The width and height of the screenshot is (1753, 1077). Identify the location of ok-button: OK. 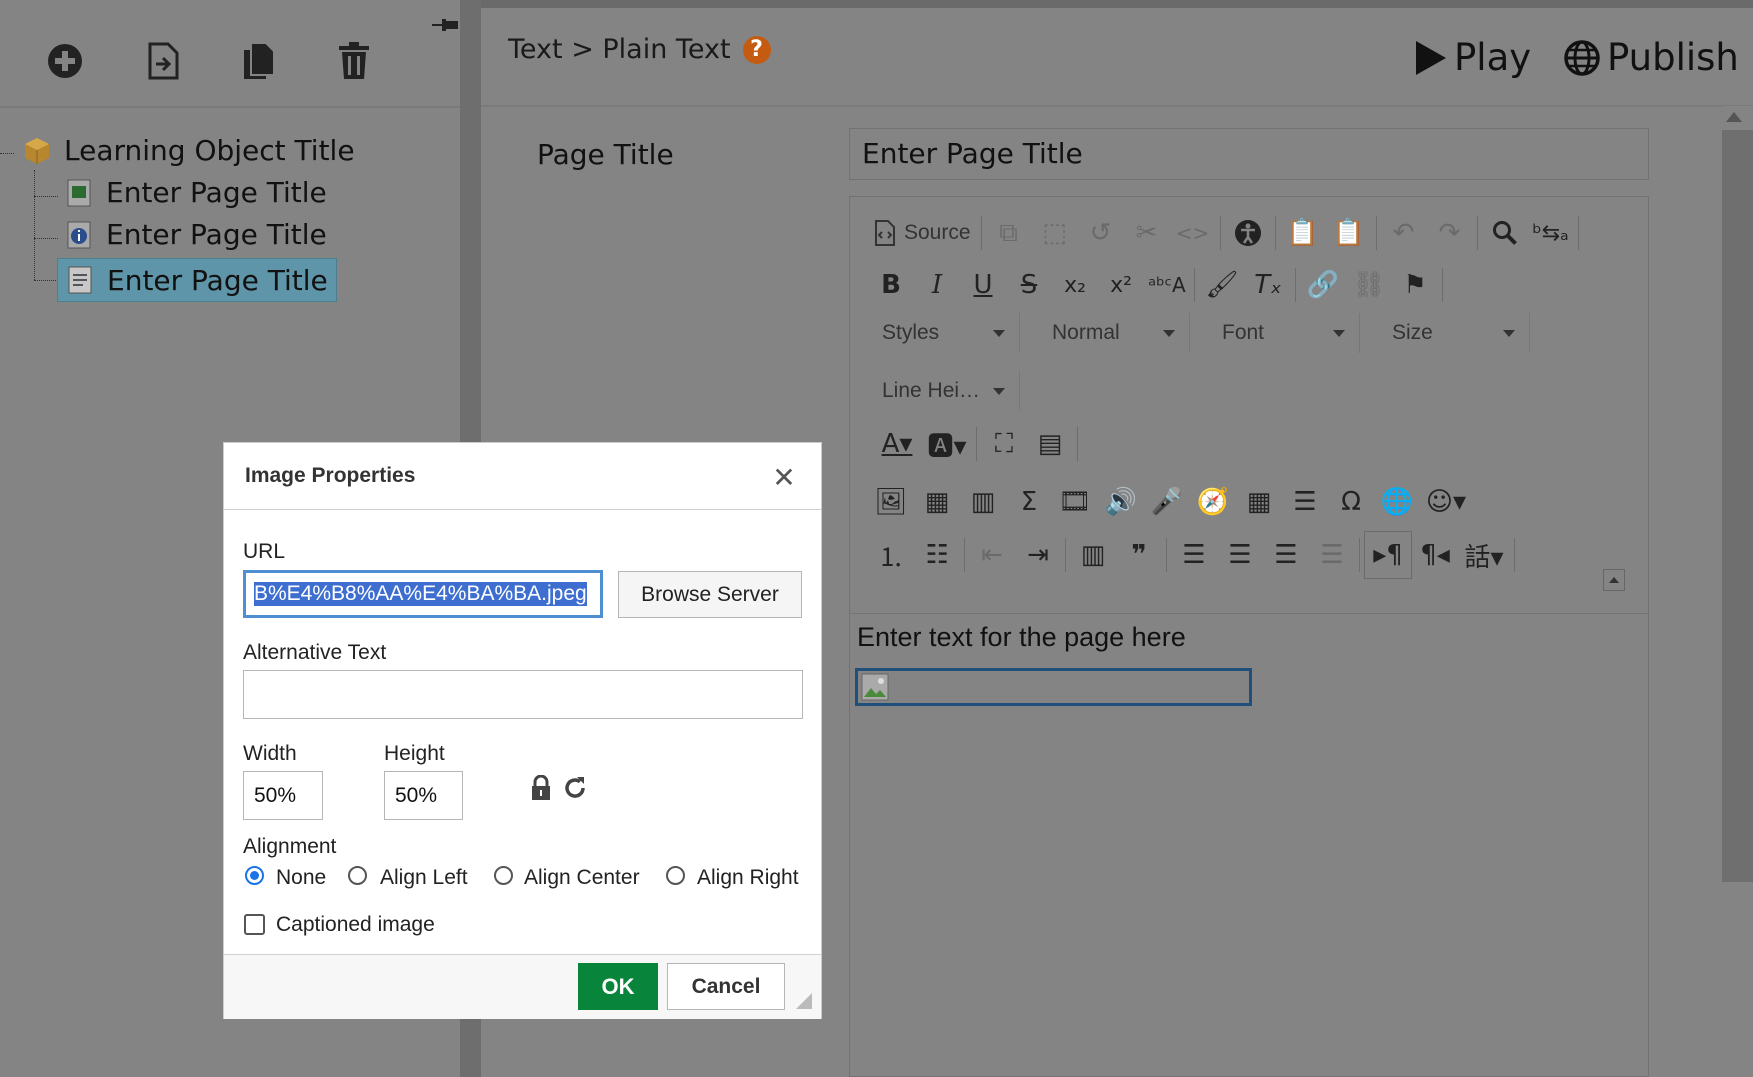
(618, 986).